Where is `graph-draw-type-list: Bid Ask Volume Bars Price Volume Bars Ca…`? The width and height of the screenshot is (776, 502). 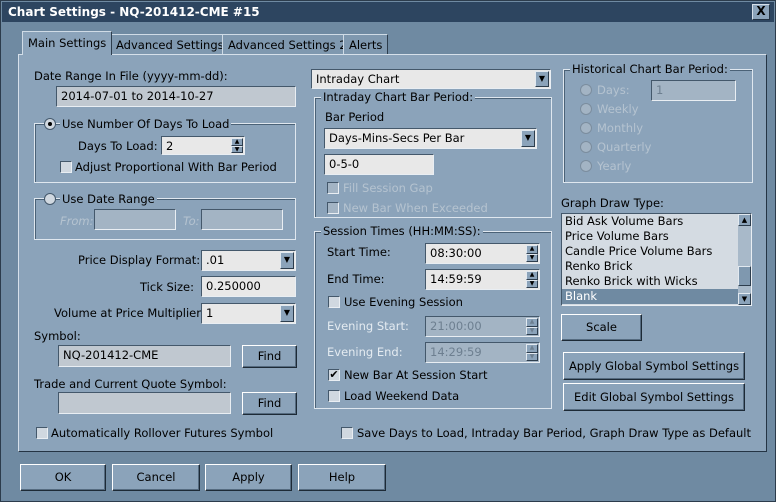
graph-draw-type-list: Bid Ask Volume Bars Price Volume Bars Ca… is located at coordinates (656, 259).